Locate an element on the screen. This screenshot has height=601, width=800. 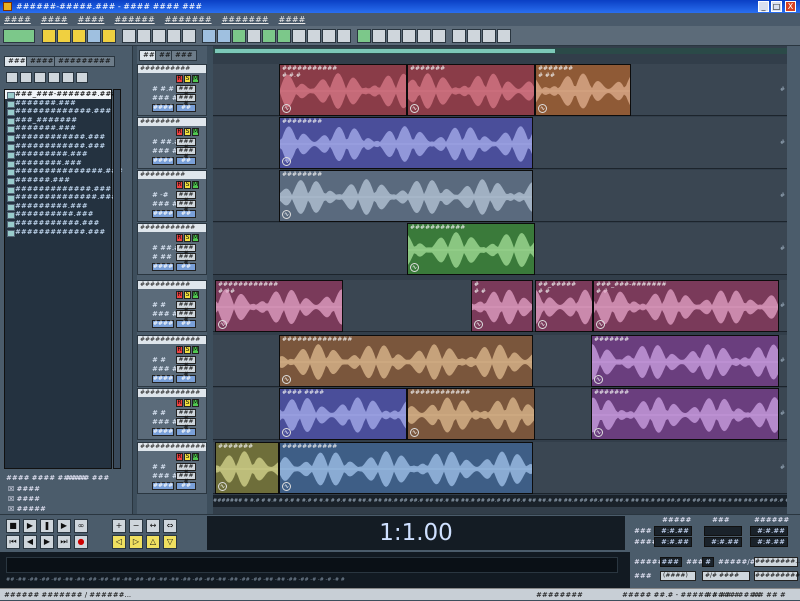
rewind-icon: ◀ is located at coordinates (30, 542).